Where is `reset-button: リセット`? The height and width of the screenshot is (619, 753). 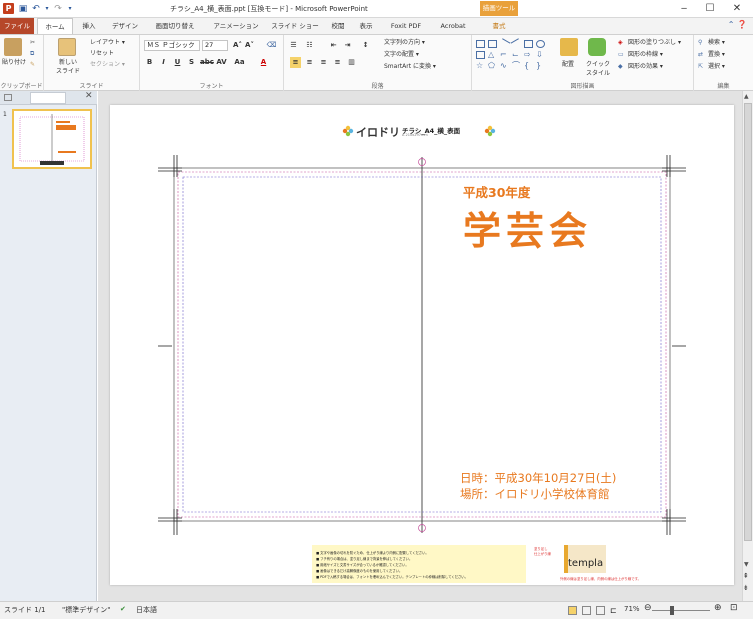
reset-button: リセット is located at coordinates (102, 53).